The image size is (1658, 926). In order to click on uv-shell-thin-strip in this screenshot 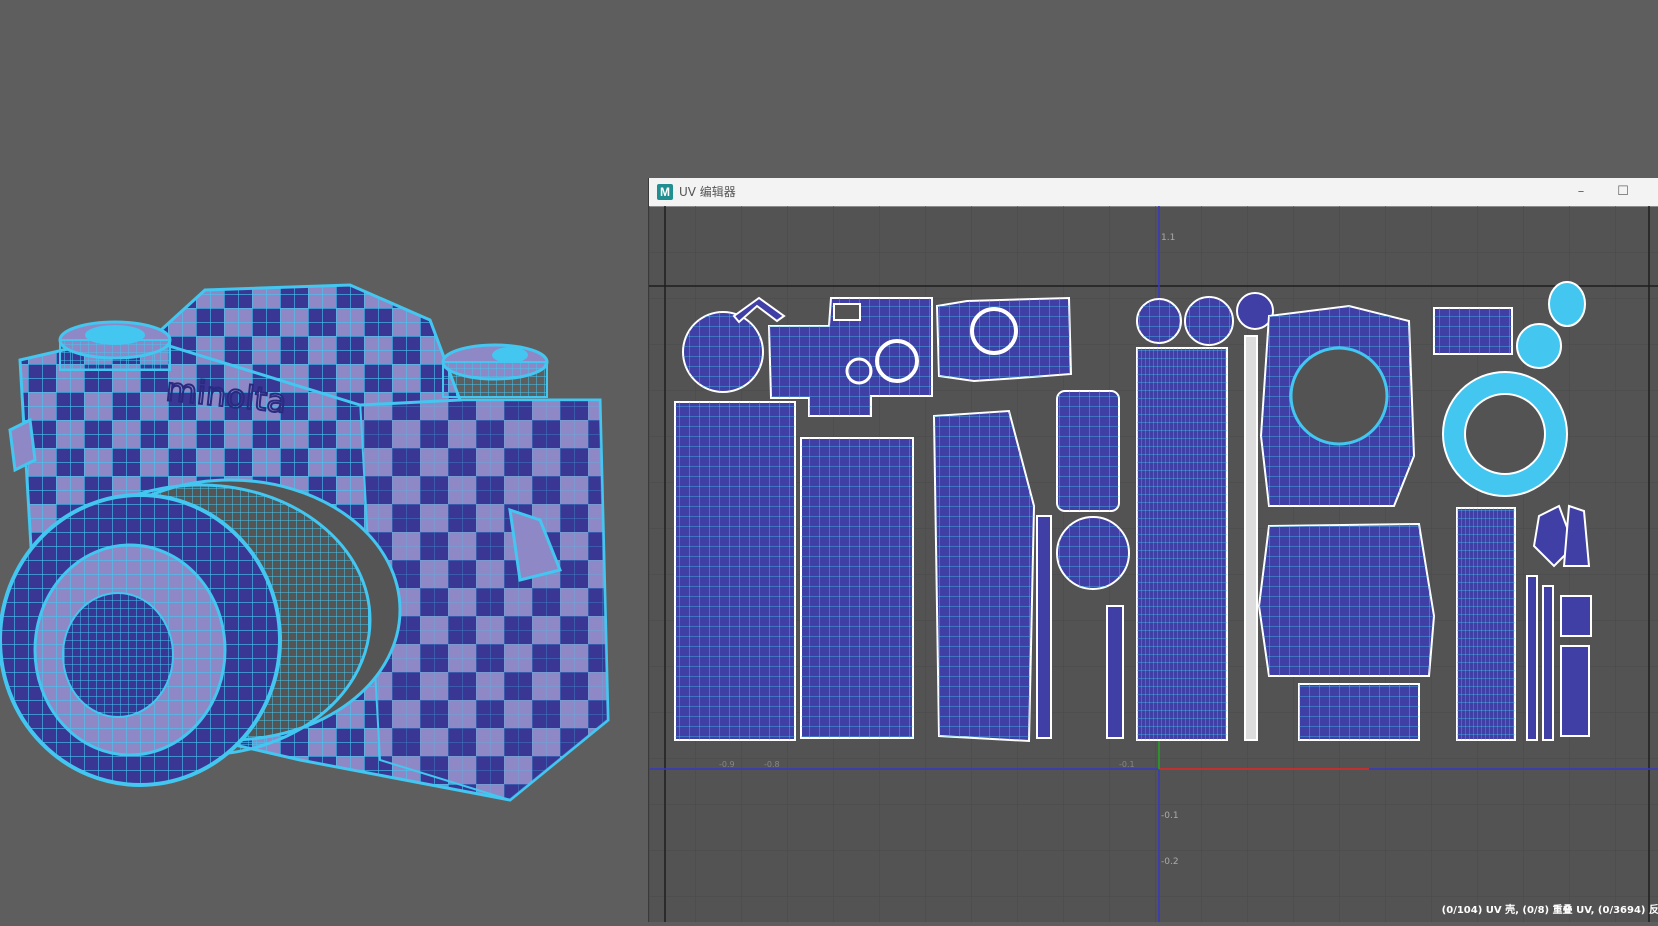, I will do `click(1044, 627)`.